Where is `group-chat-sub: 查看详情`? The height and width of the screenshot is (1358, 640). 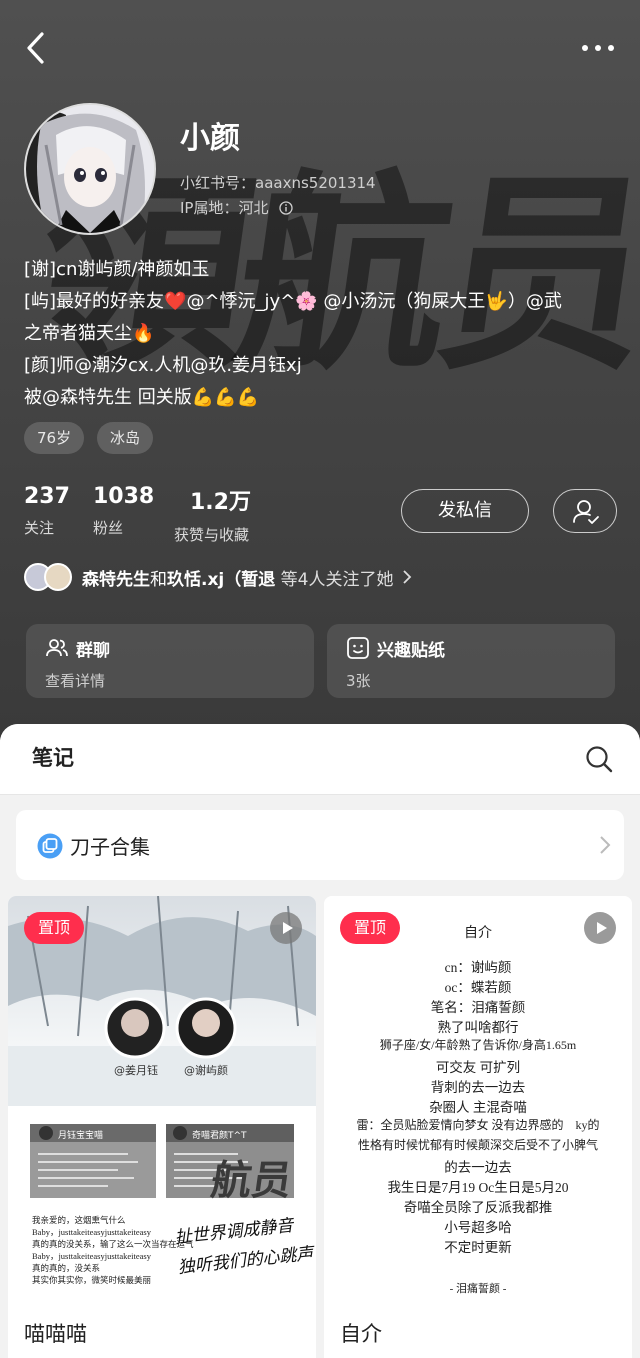 group-chat-sub: 查看详情 is located at coordinates (75, 681).